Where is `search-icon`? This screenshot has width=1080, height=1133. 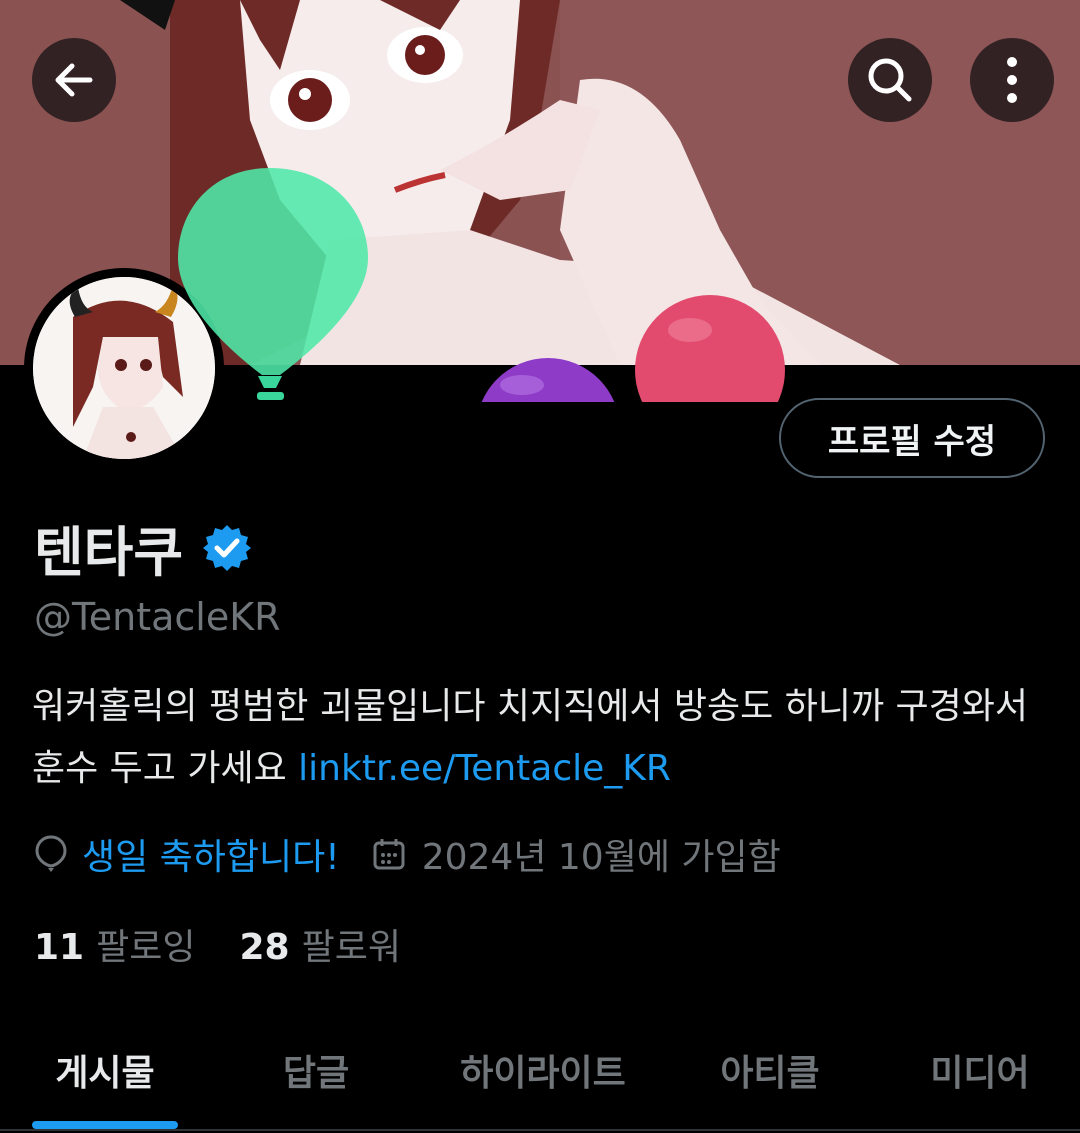
search-icon is located at coordinates (890, 80).